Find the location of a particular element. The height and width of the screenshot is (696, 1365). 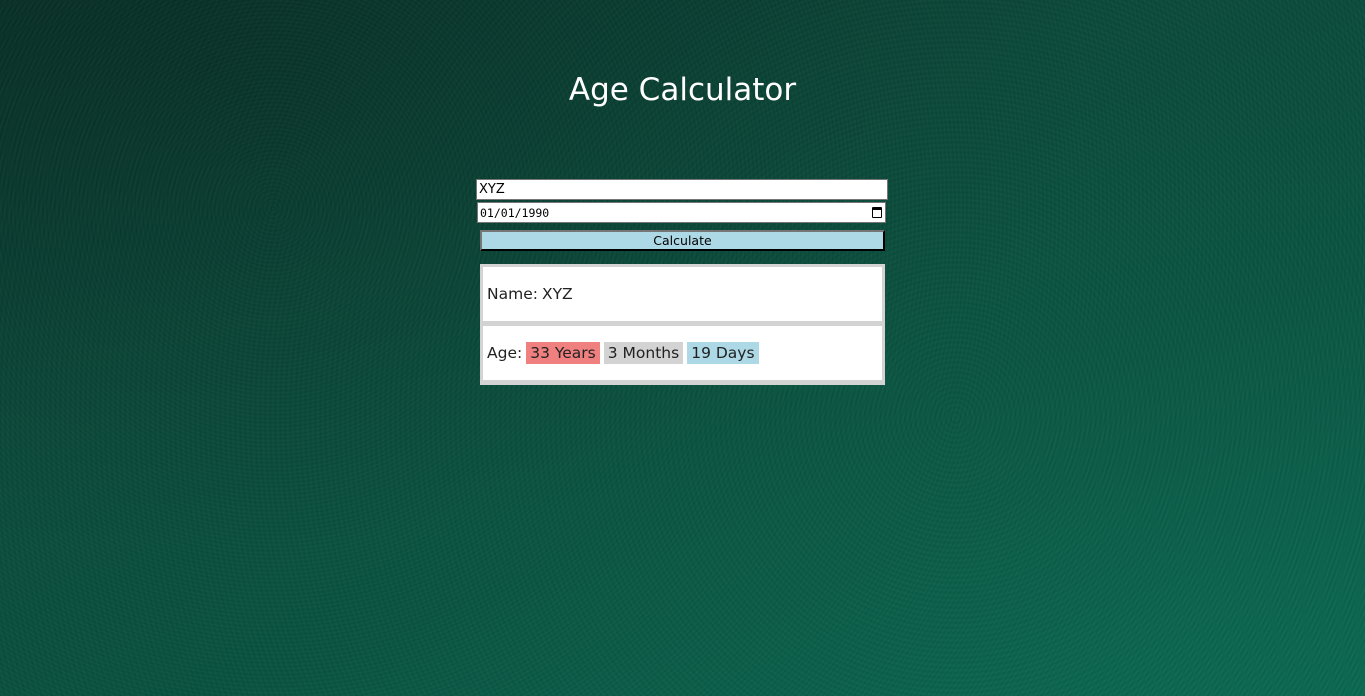

calculate-button: Calculate is located at coordinates (682, 240).